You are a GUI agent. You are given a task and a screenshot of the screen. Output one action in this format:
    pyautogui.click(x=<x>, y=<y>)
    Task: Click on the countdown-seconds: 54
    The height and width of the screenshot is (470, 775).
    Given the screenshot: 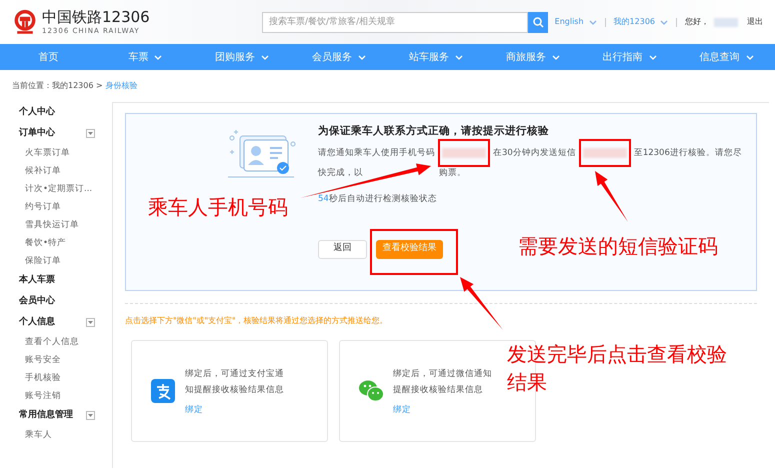 What is the action you would take?
    pyautogui.click(x=323, y=199)
    